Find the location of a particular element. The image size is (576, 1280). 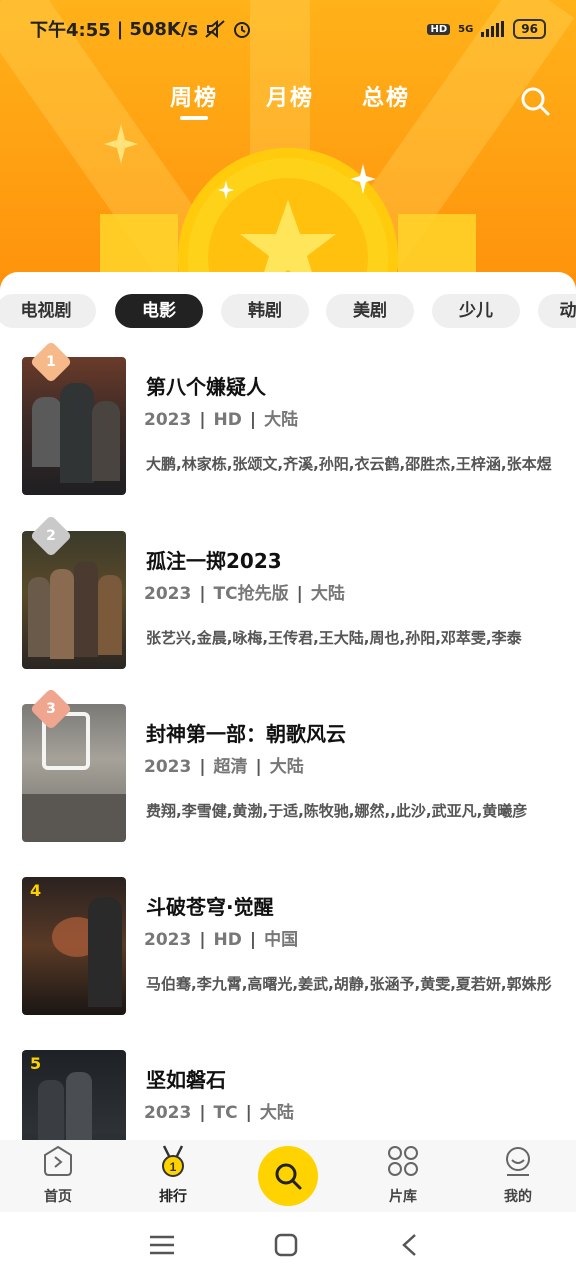

profile-icon is located at coordinates (518, 1161).